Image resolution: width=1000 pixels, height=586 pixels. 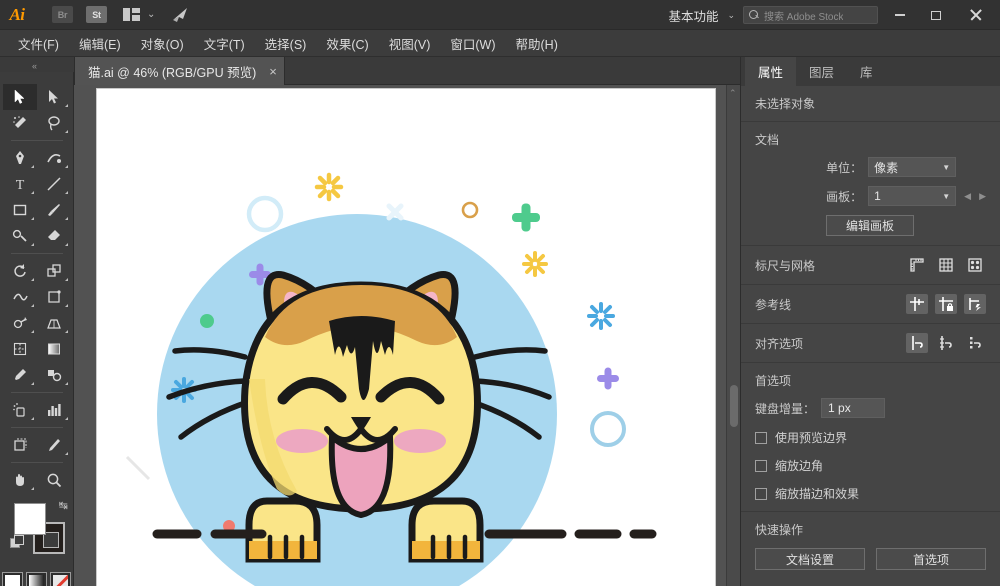 I want to click on scale-corners-row: 缩放边角, so click(x=870, y=465).